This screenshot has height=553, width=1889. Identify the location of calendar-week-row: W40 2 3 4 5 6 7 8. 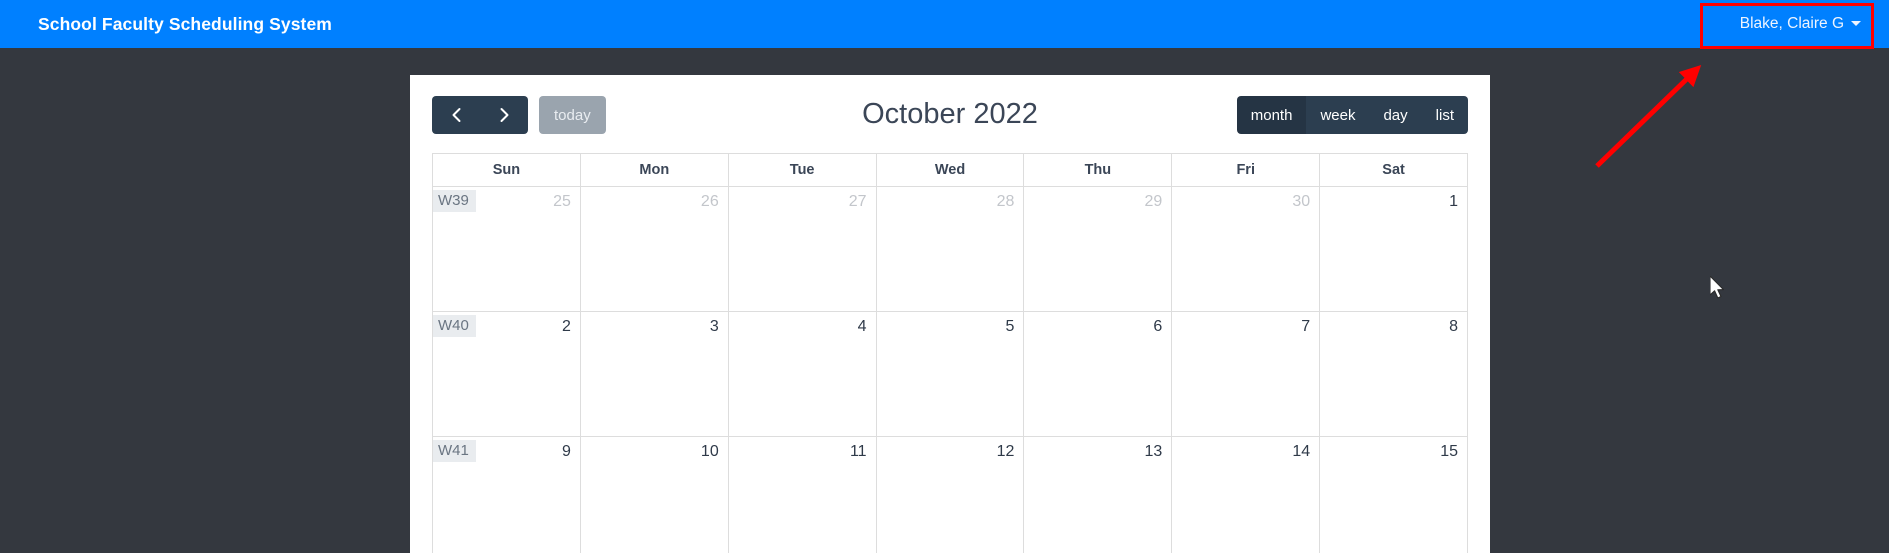
(950, 374).